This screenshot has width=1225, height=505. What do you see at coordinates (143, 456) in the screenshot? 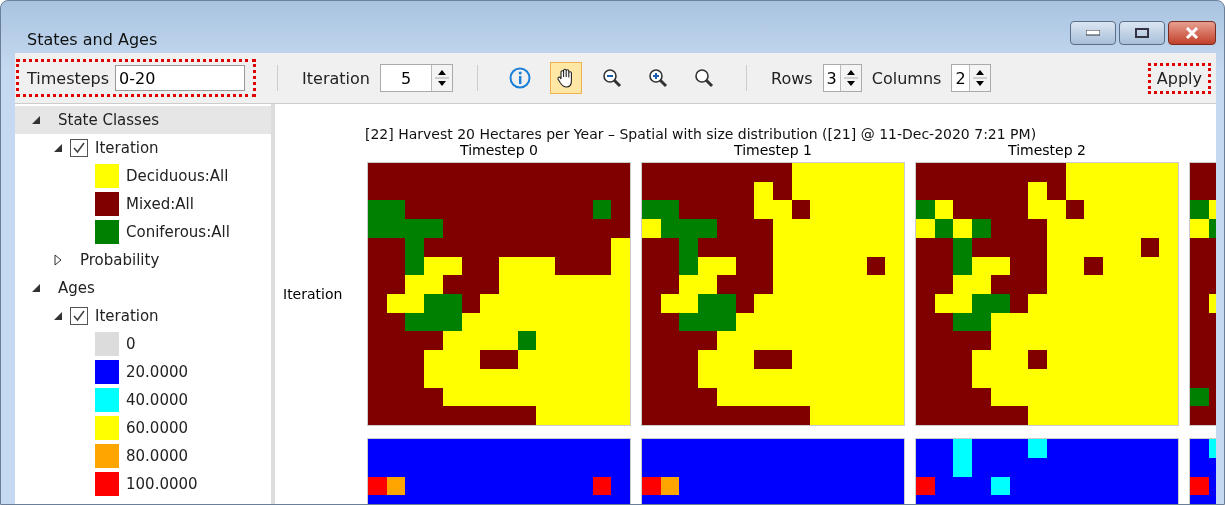
I see `tree-item: 80.0000` at bounding box center [143, 456].